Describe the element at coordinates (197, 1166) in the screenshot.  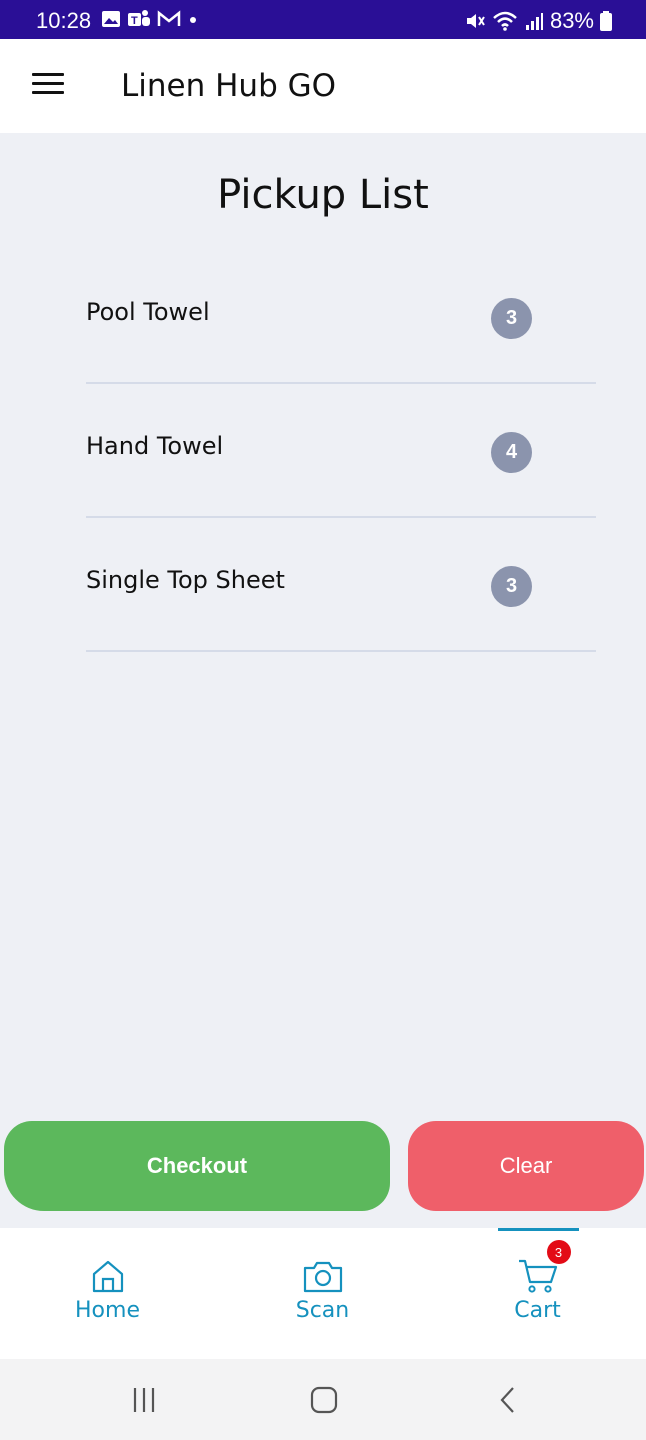
I see `checkout-button: Checkout` at that location.